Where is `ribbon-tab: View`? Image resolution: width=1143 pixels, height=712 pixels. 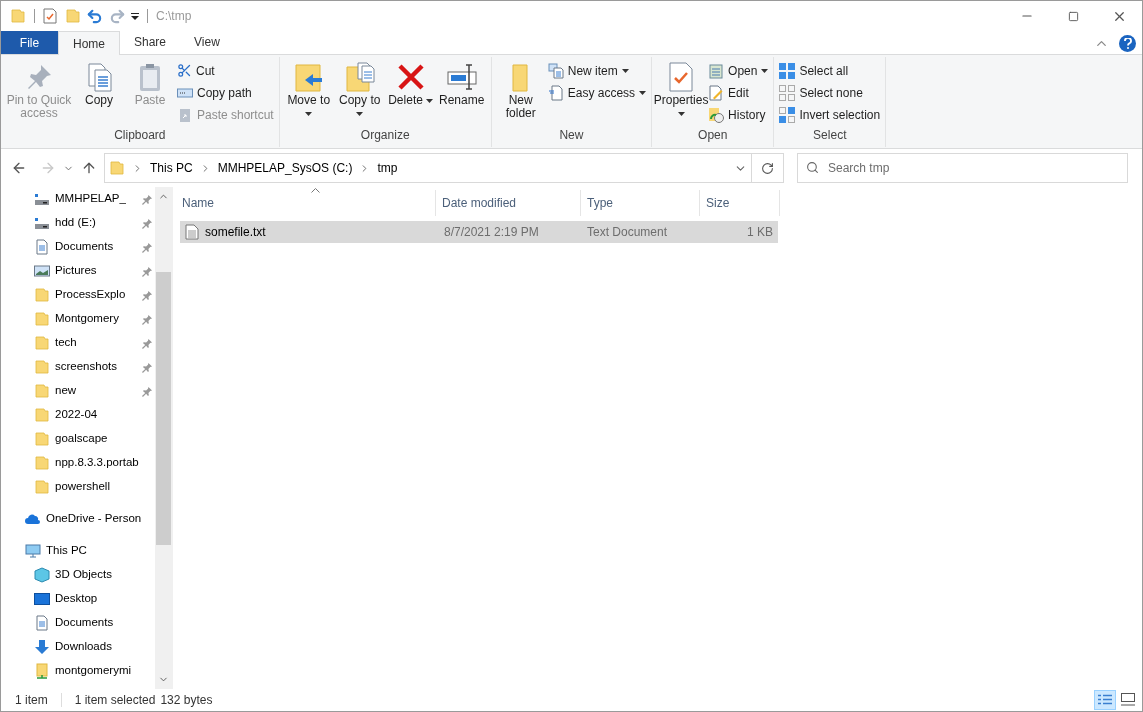 ribbon-tab: View is located at coordinates (207, 42).